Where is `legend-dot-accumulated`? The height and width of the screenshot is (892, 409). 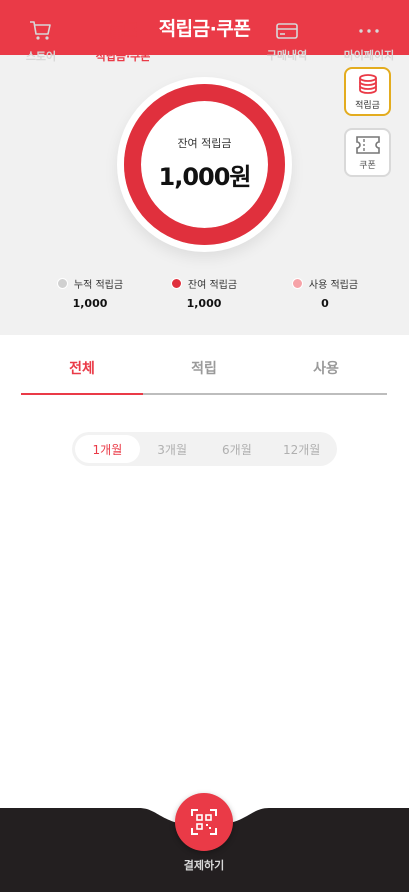
legend-dot-accumulated is located at coordinates (62, 283).